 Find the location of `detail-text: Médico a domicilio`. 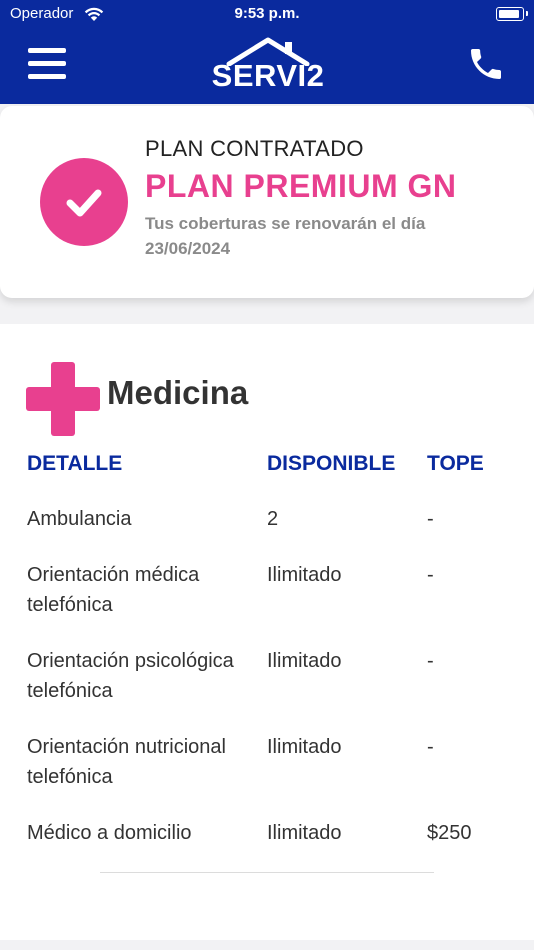

detail-text: Médico a domicilio is located at coordinates (109, 833).